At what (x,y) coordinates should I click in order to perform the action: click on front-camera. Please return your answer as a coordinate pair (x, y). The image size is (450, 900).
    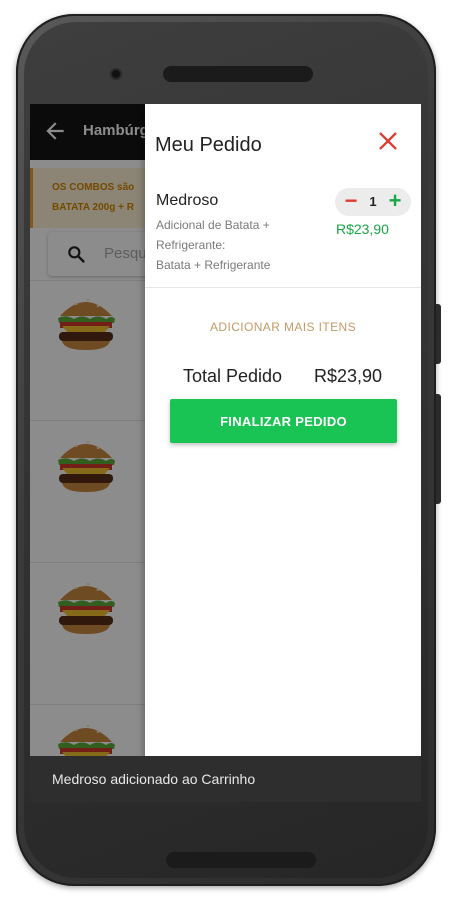
    Looking at the image, I should click on (116, 74).